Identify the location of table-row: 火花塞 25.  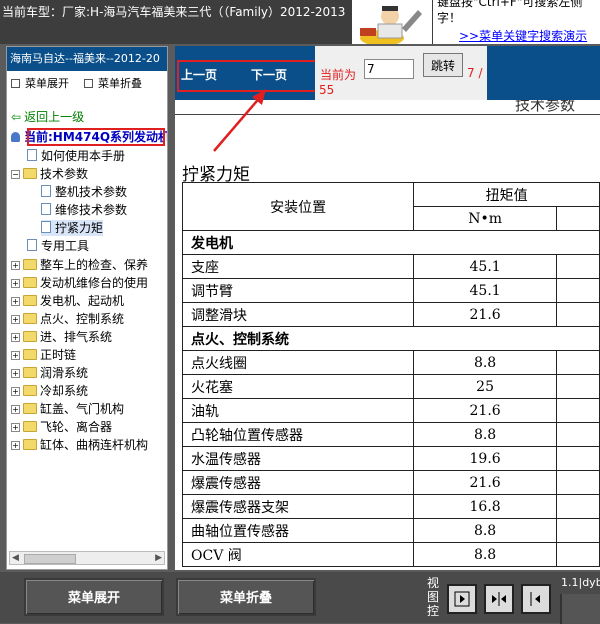
(390, 386).